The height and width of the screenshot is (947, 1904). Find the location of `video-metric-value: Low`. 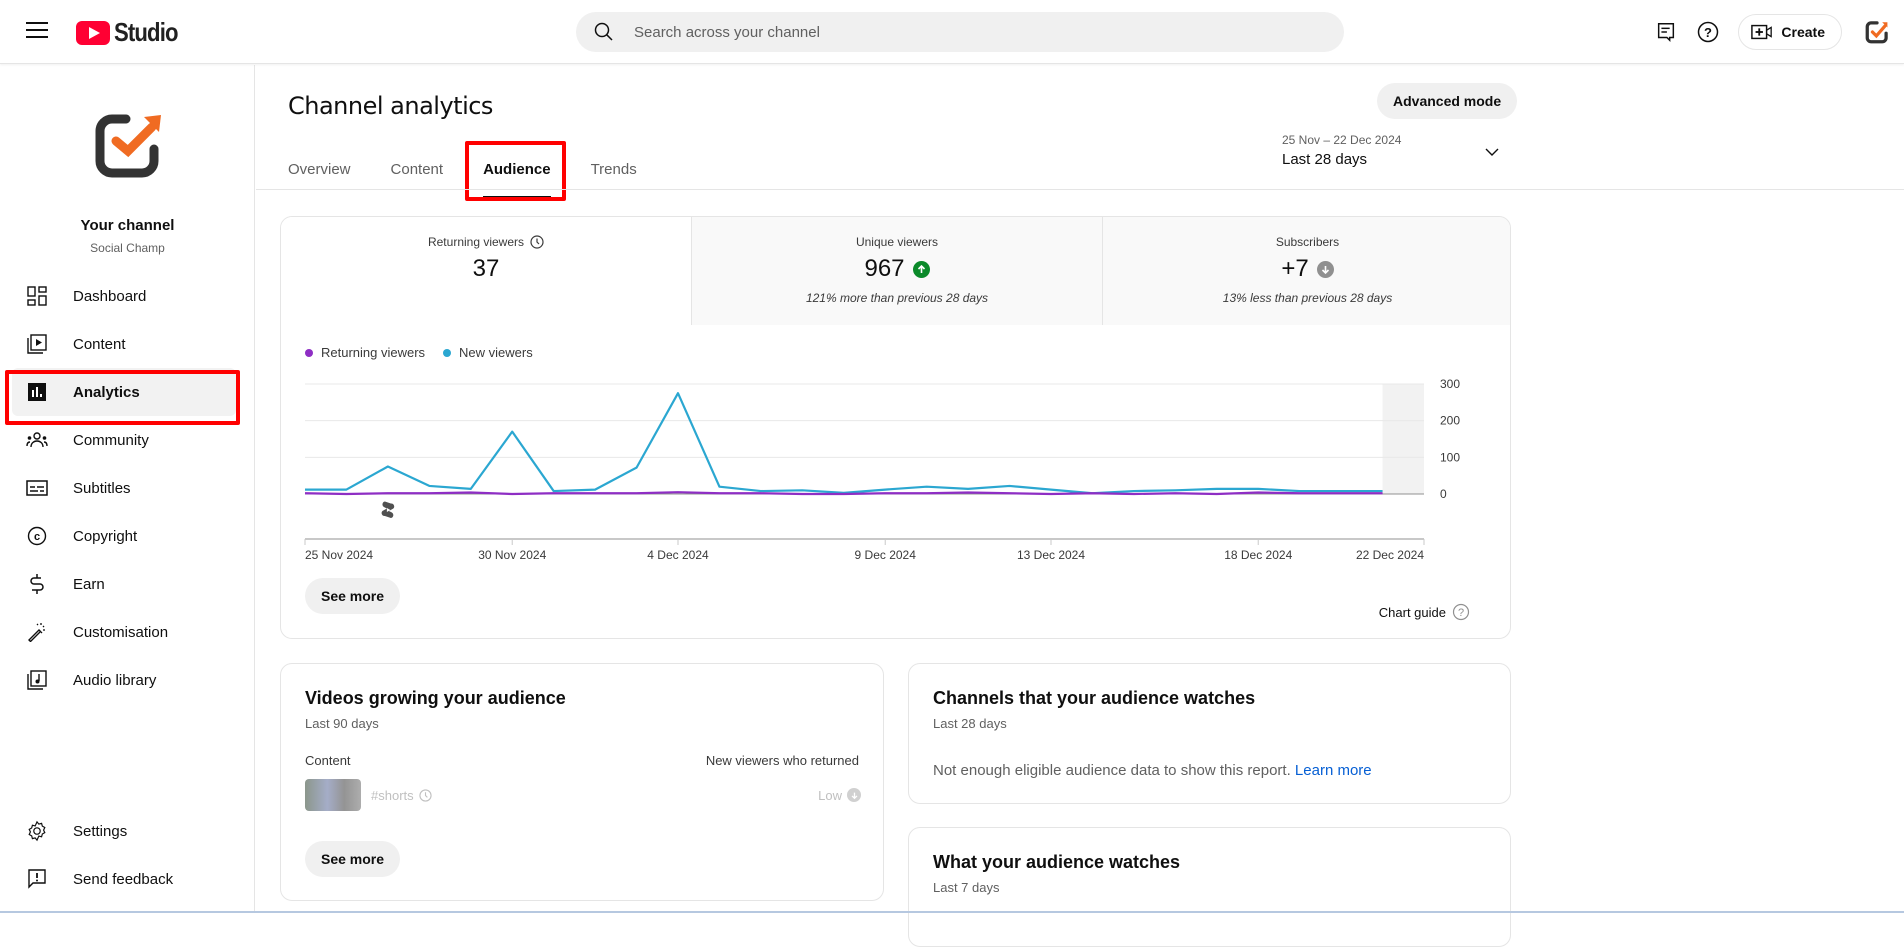

video-metric-value: Low is located at coordinates (830, 795).